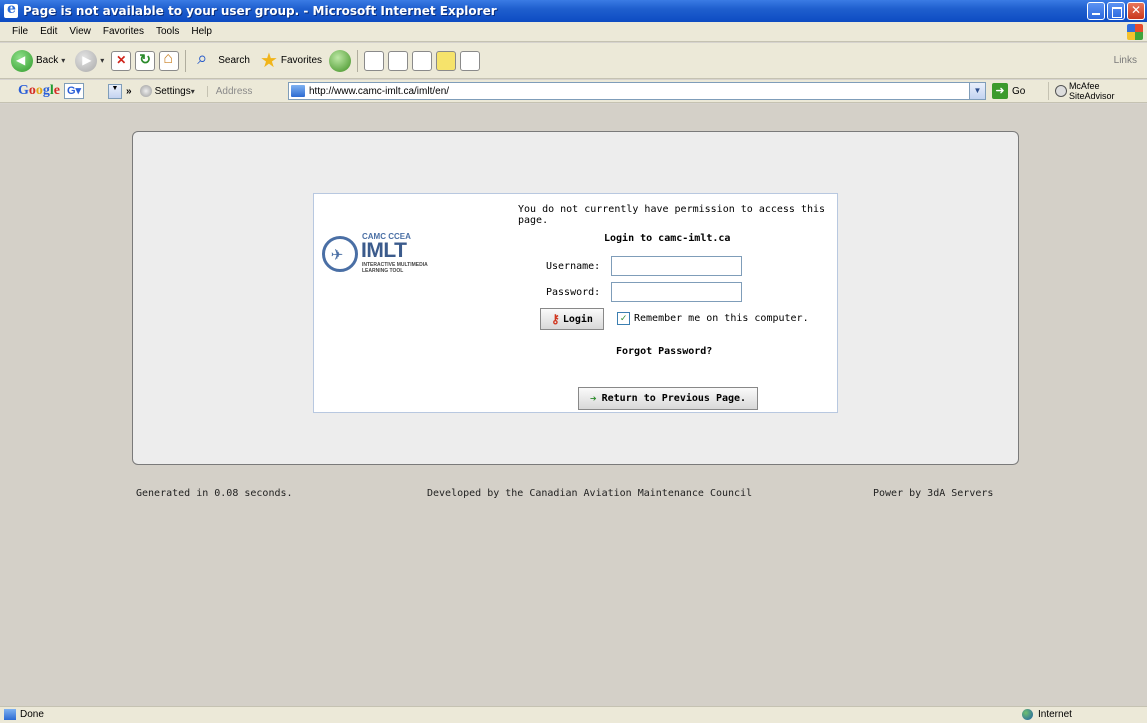 This screenshot has height=723, width=1147. I want to click on maximize-button, so click(1116, 11).